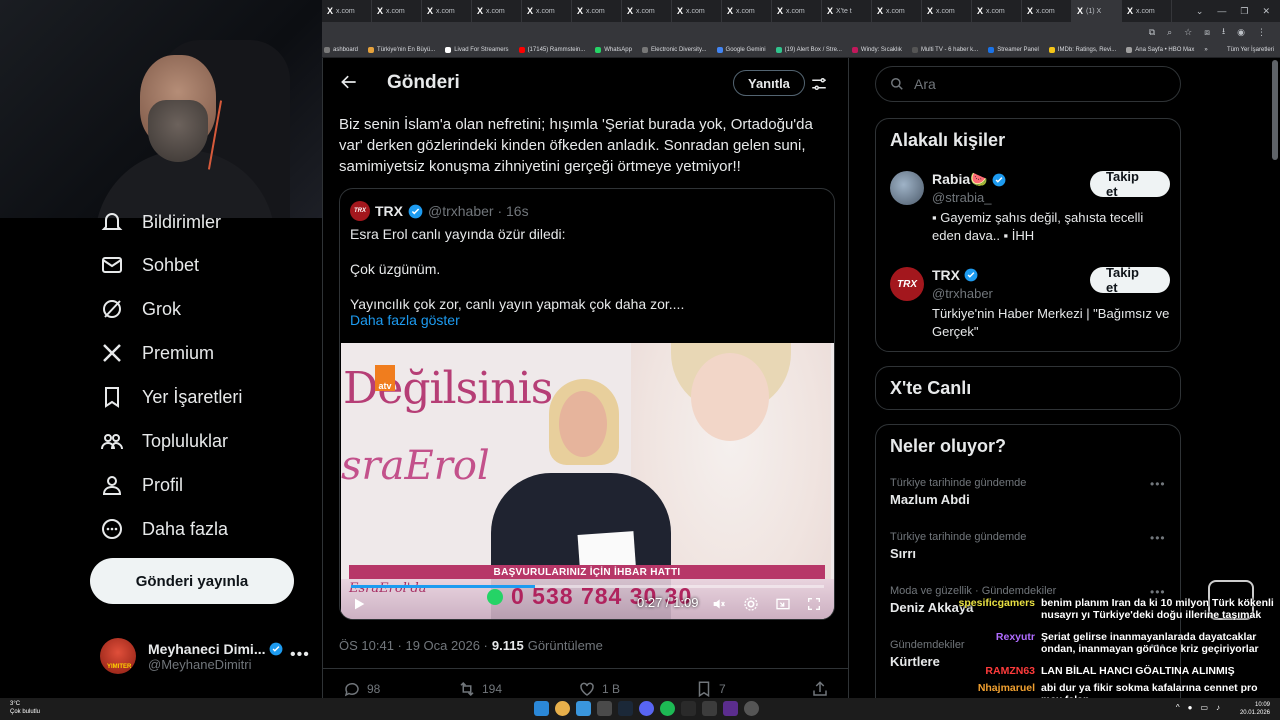 This screenshot has height=720, width=1280. I want to click on person-name: TRX, so click(946, 275).